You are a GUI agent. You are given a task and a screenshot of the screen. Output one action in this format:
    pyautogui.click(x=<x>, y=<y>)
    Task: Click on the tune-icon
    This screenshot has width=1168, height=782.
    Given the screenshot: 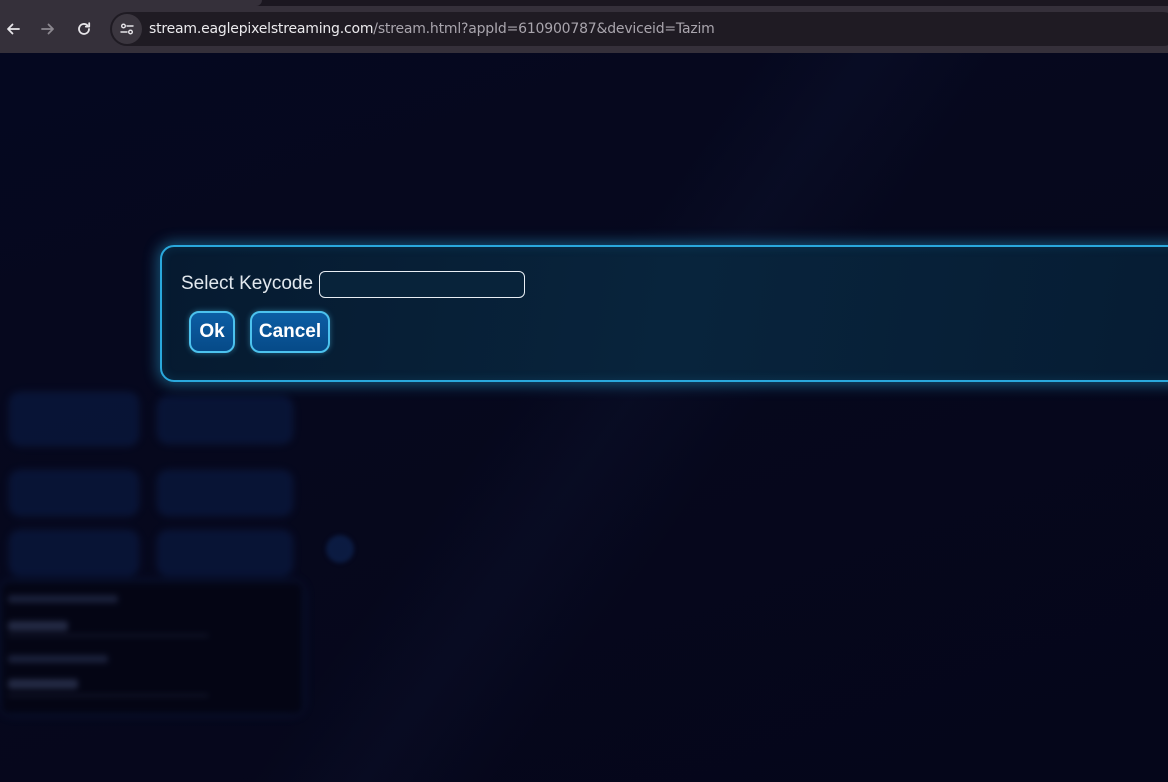 What is the action you would take?
    pyautogui.click(x=127, y=29)
    